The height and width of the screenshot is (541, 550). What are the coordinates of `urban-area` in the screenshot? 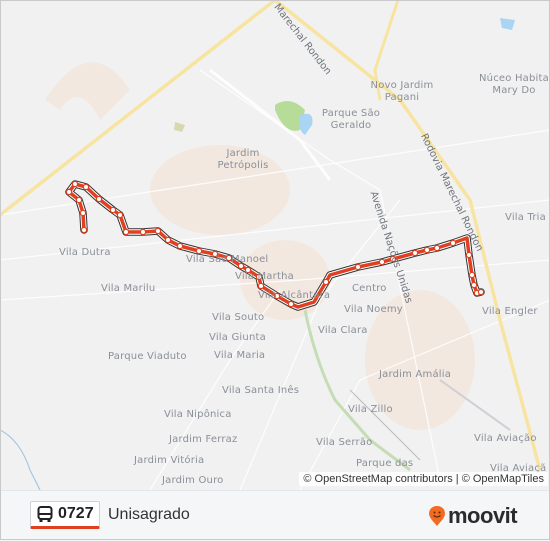 It's located at (87, 91).